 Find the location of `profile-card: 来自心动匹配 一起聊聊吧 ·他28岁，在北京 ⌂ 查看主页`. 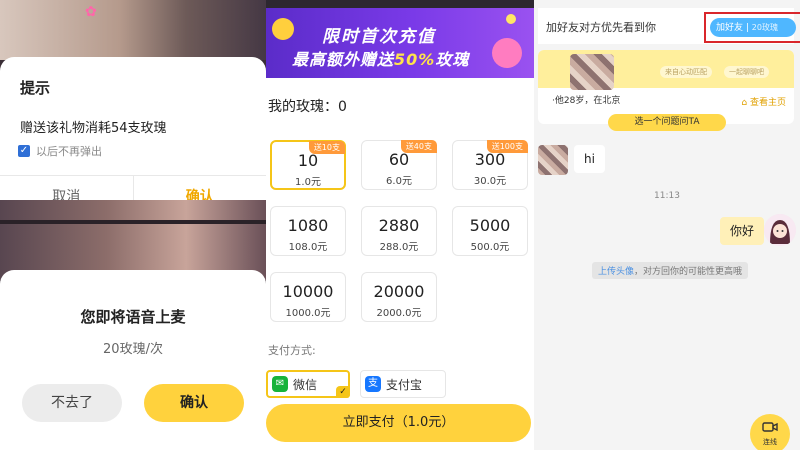

profile-card: 来自心动匹配 一起聊聊吧 ·他28岁，在北京 ⌂ 查看主页 is located at coordinates (666, 87).